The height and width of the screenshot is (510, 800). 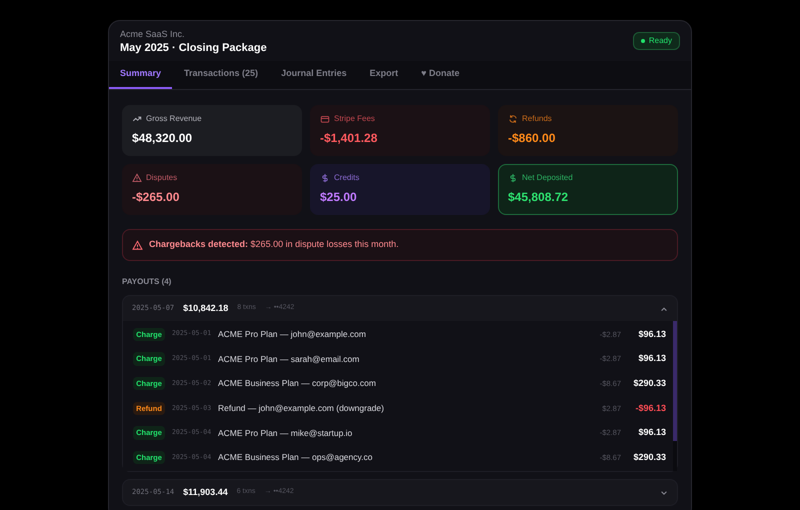 What do you see at coordinates (539, 197) in the screenshot?
I see `stat-value: $45,808.72` at bounding box center [539, 197].